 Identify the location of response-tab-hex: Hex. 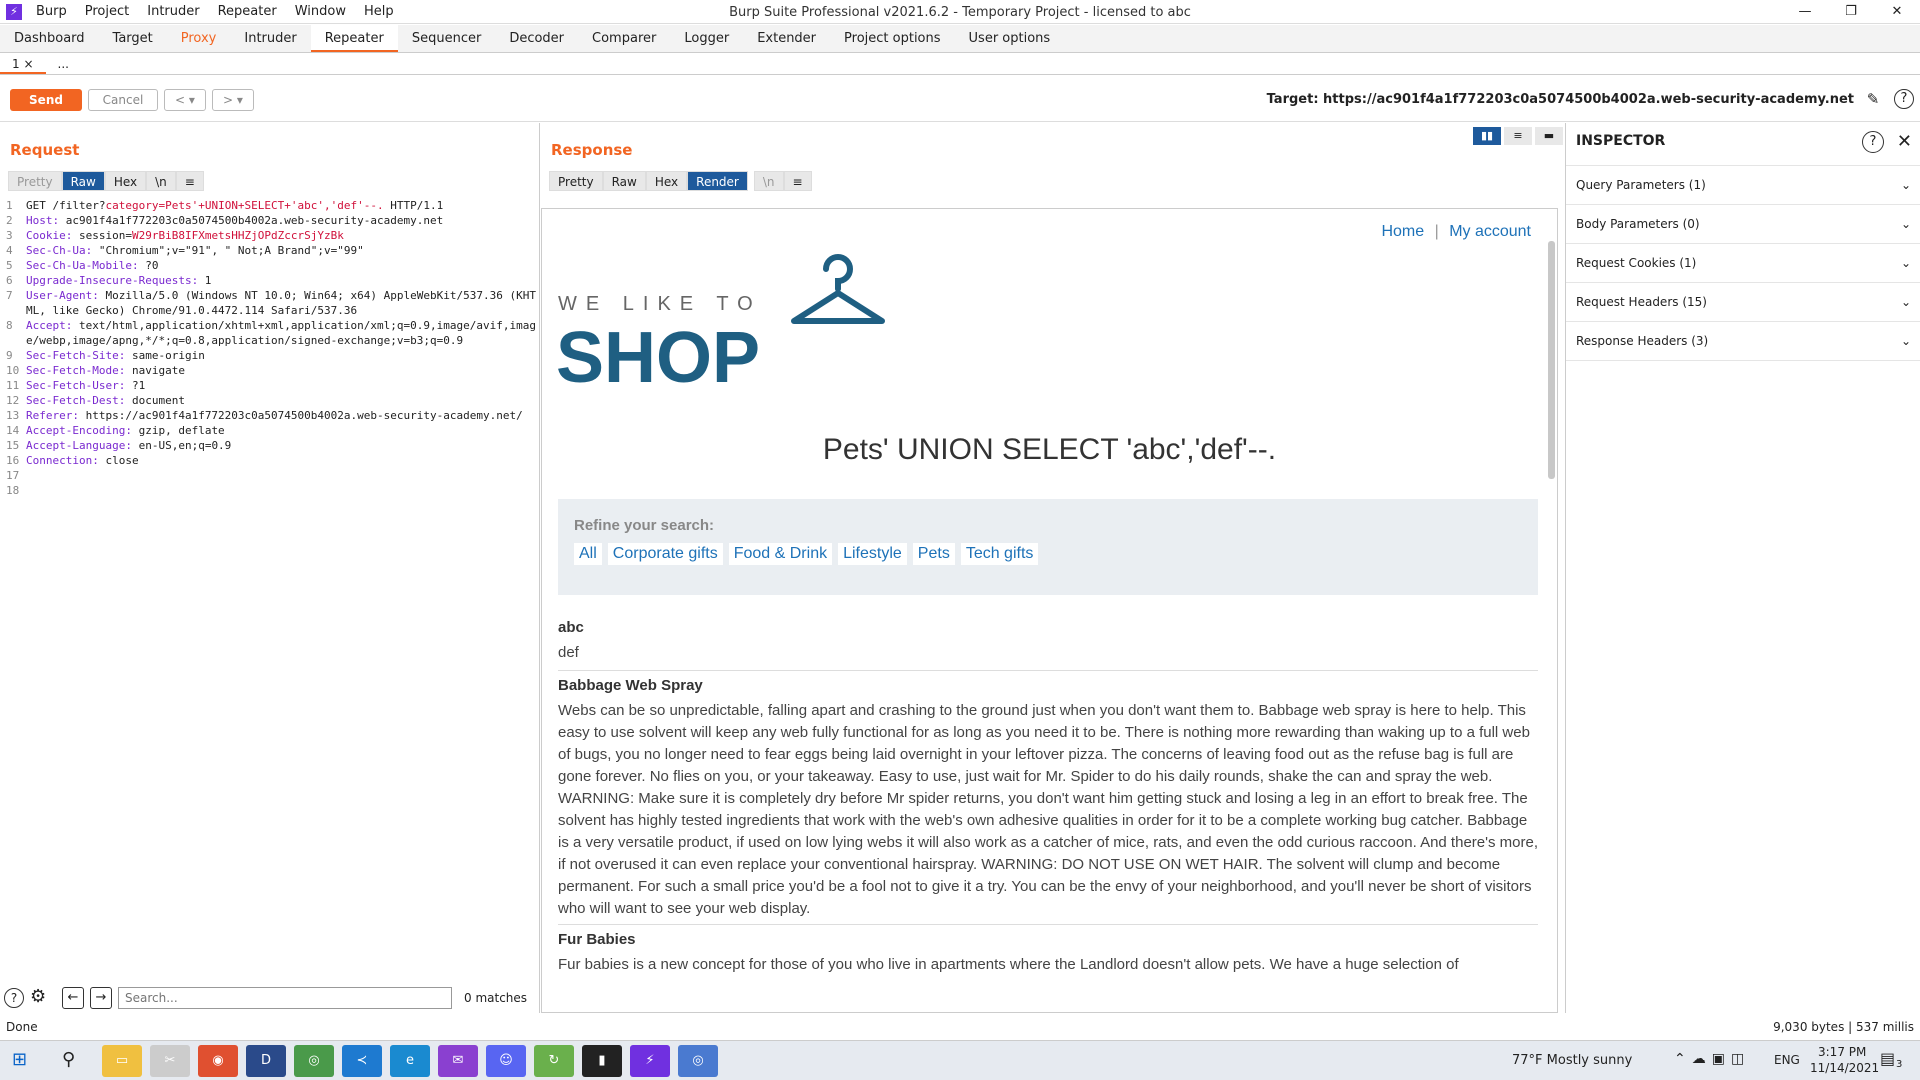
(666, 181).